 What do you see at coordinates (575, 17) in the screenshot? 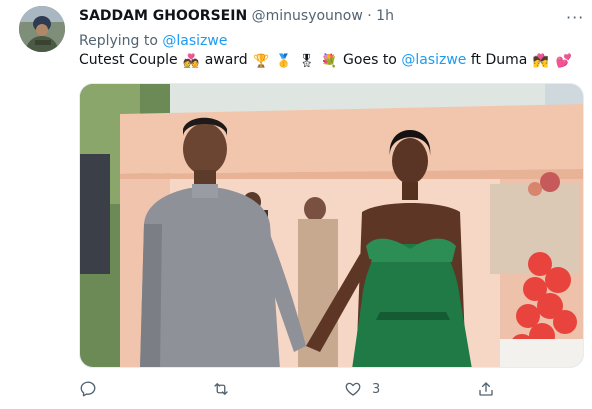
I see `more-options-icon: ···` at bounding box center [575, 17].